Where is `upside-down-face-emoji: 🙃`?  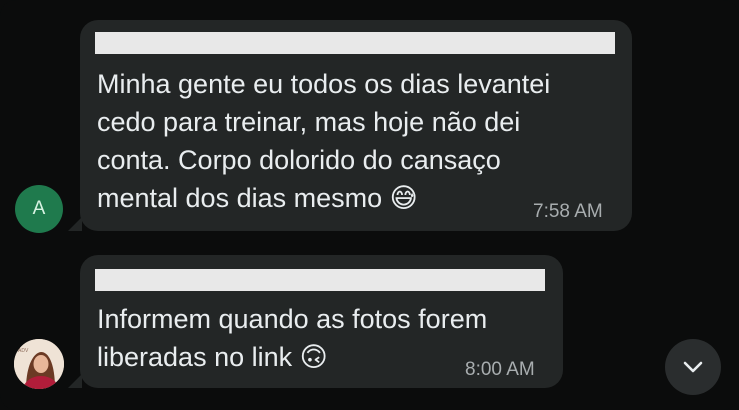
upside-down-face-emoji: 🙃 is located at coordinates (313, 357).